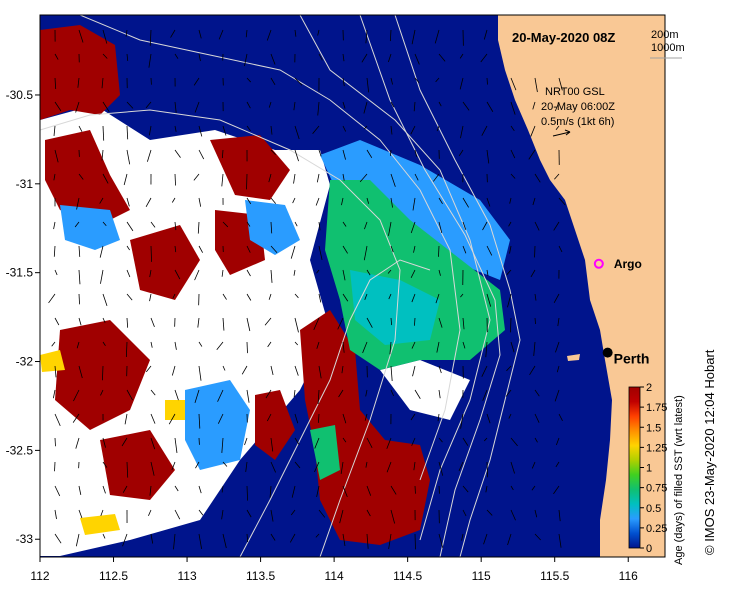 The image size is (739, 592). Describe the element at coordinates (554, 576) in the screenshot. I see `longitude-tick-label: 115.5` at that location.